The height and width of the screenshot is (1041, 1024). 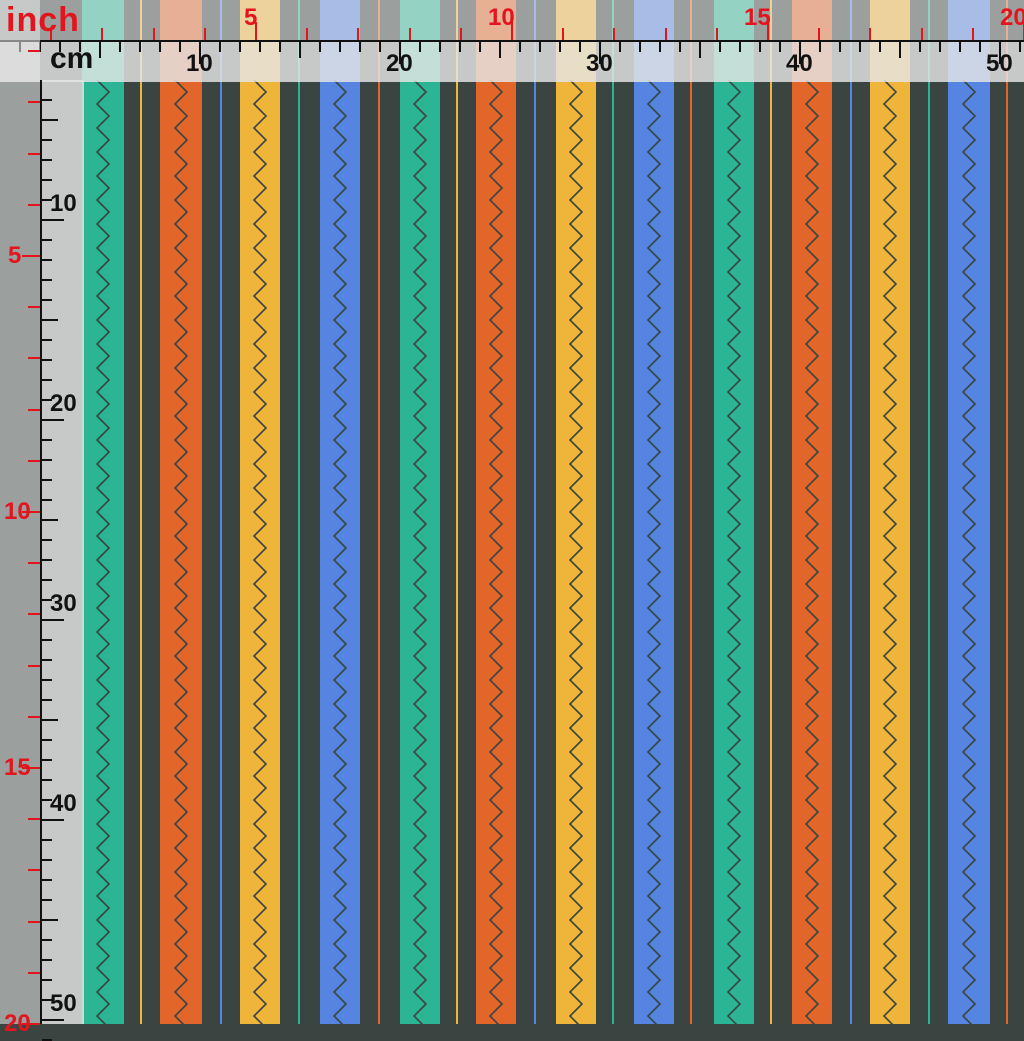 I want to click on top-cm-tick-label: 50, so click(x=999, y=63).